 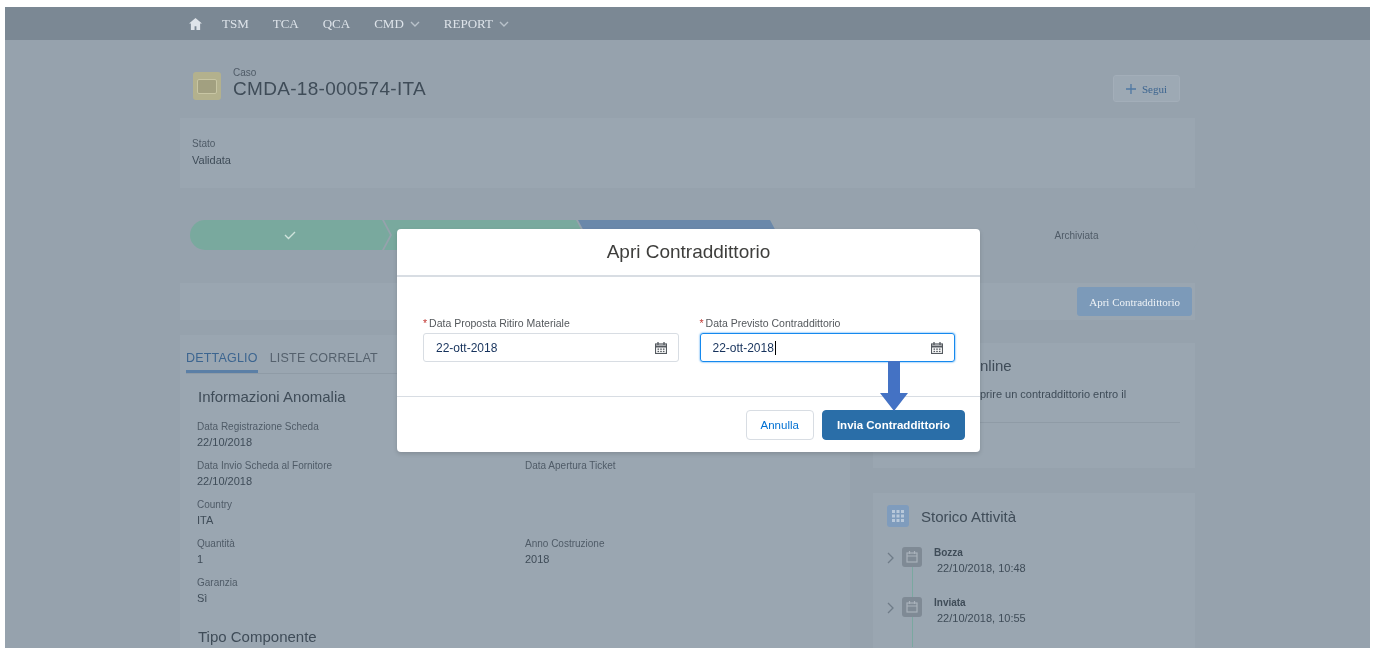 I want to click on field-value: Validata, so click(x=212, y=160).